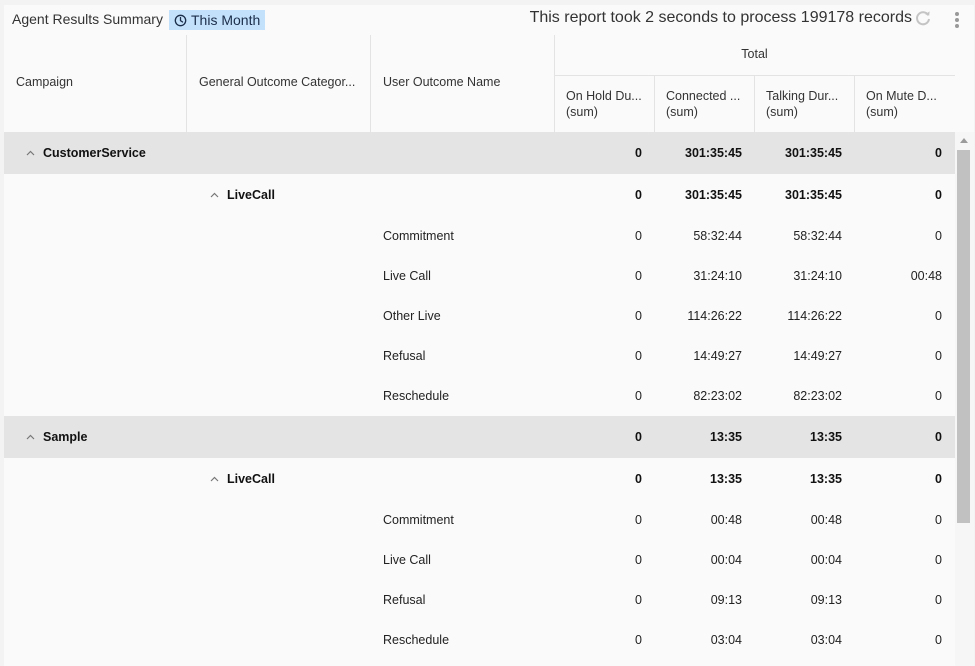 Image resolution: width=975 pixels, height=666 pixels. Describe the element at coordinates (251, 195) in the screenshot. I see `row-label: LiveCall` at that location.